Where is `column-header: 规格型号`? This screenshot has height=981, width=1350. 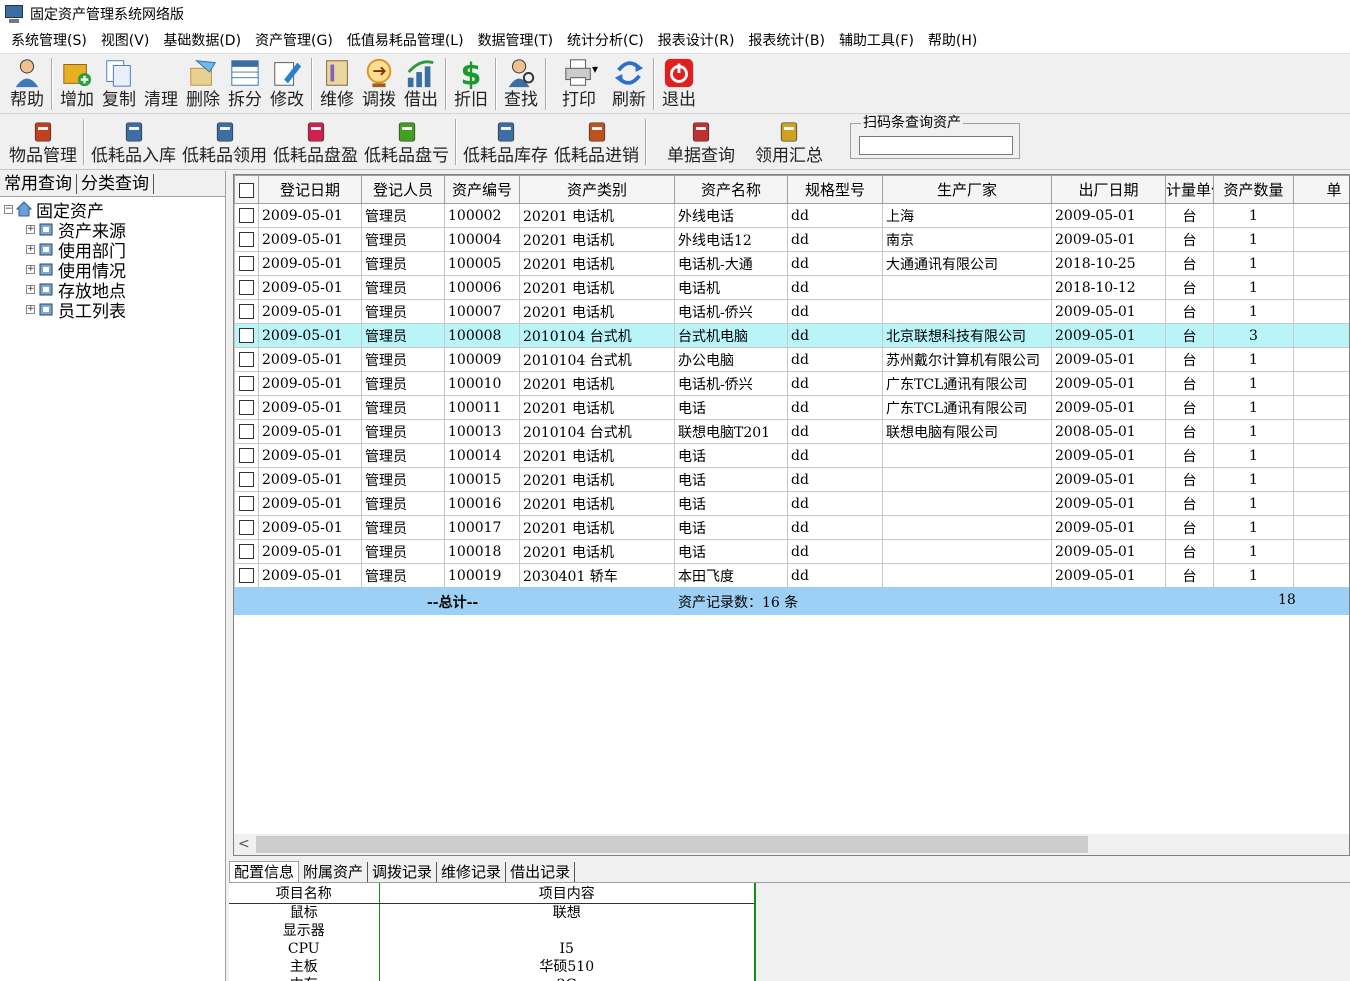
column-header: 规格型号 is located at coordinates (835, 189).